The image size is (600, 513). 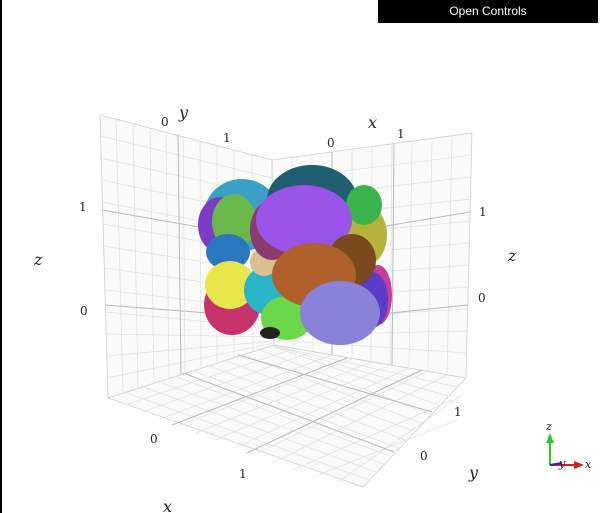 What do you see at coordinates (424, 456) in the screenshot?
I see `tick-y-bottom-0: 0` at bounding box center [424, 456].